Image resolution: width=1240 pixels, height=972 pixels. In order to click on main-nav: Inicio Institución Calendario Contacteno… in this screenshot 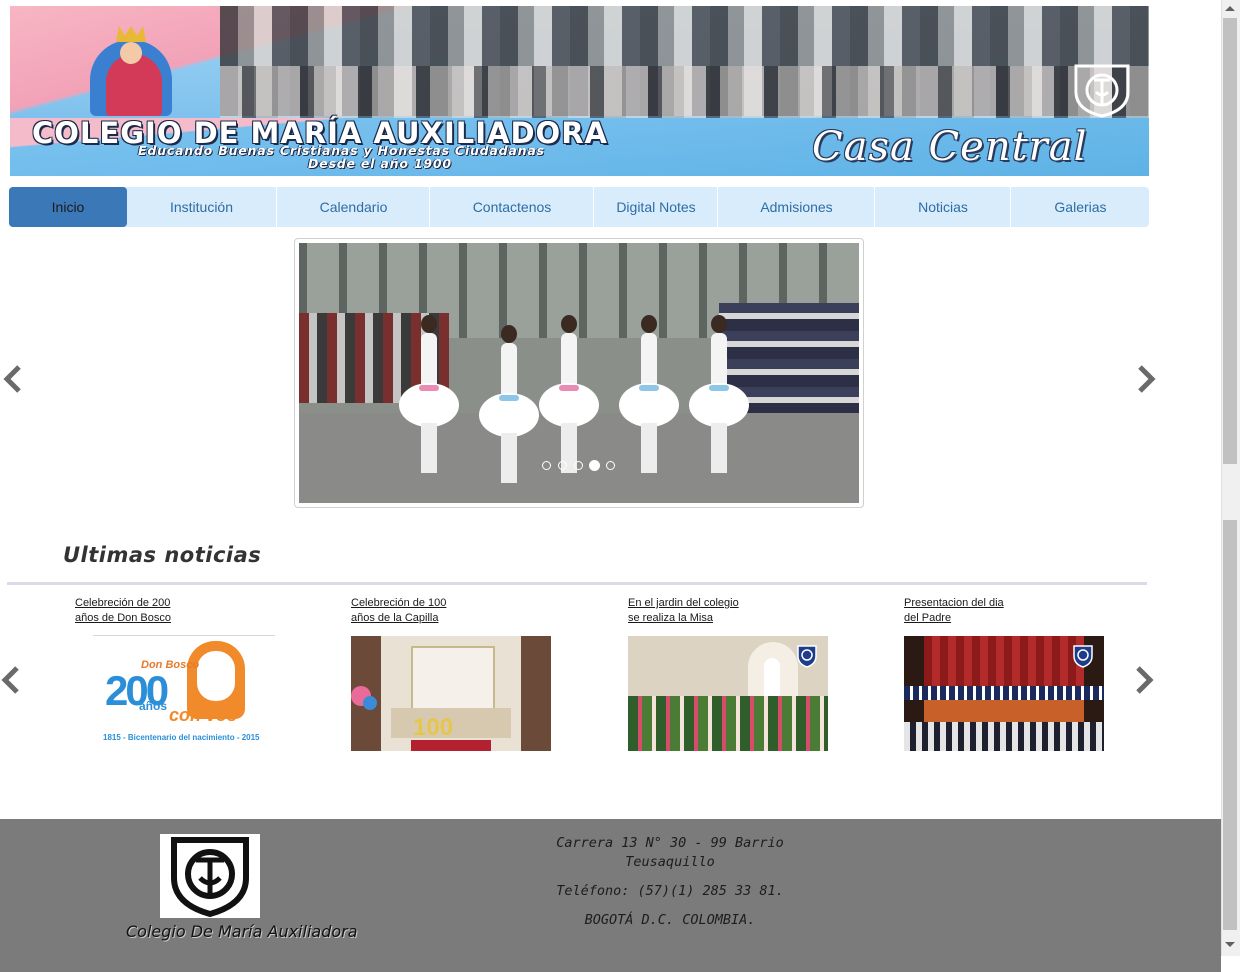, I will do `click(579, 207)`.